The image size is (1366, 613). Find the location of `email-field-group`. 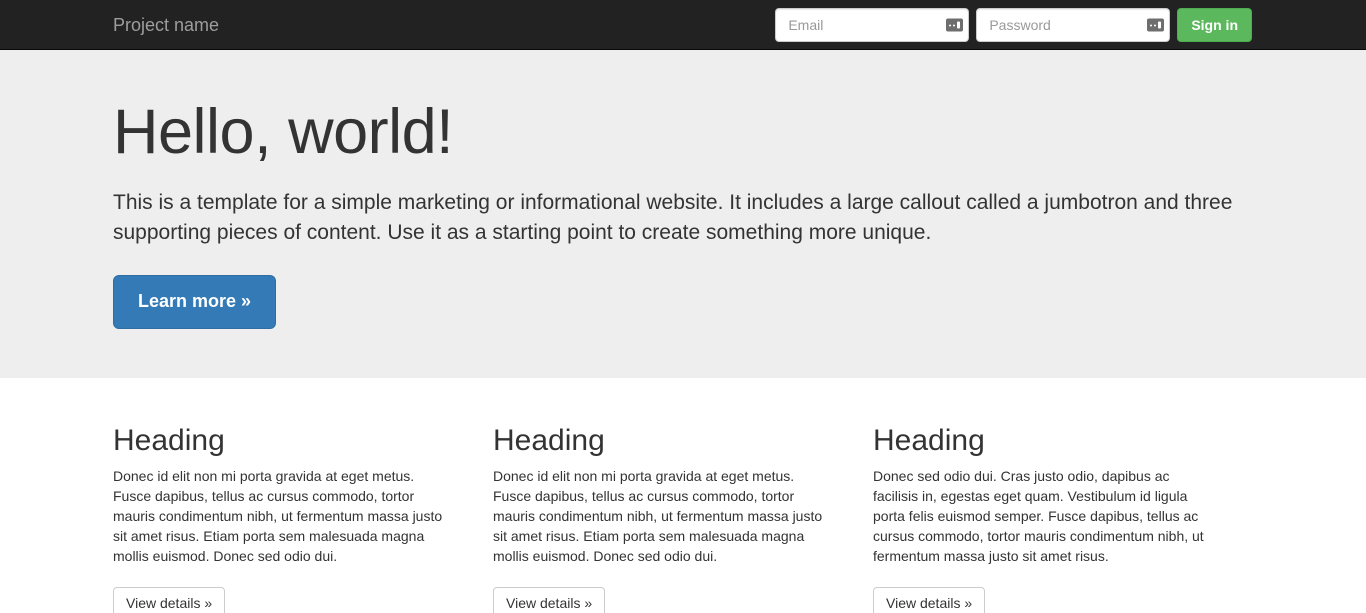

email-field-group is located at coordinates (872, 25).